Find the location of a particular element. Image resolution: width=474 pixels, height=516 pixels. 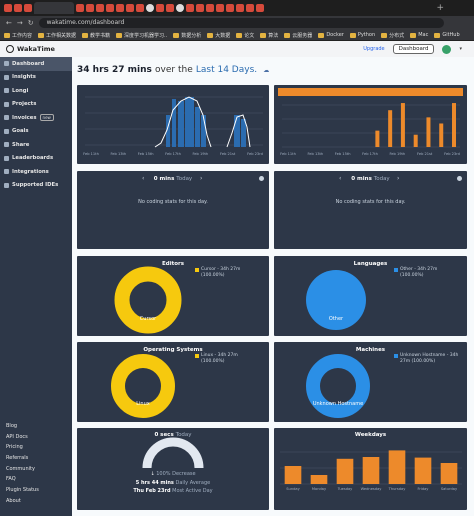

editors-donut is located at coordinates (148, 300).